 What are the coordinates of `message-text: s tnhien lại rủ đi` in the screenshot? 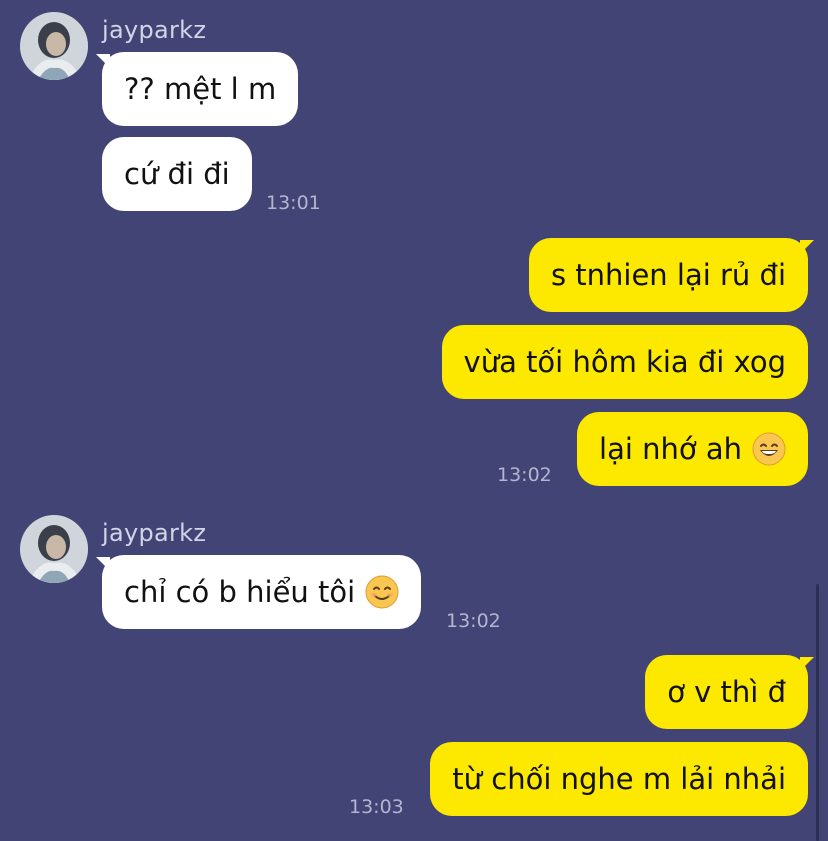 It's located at (668, 275).